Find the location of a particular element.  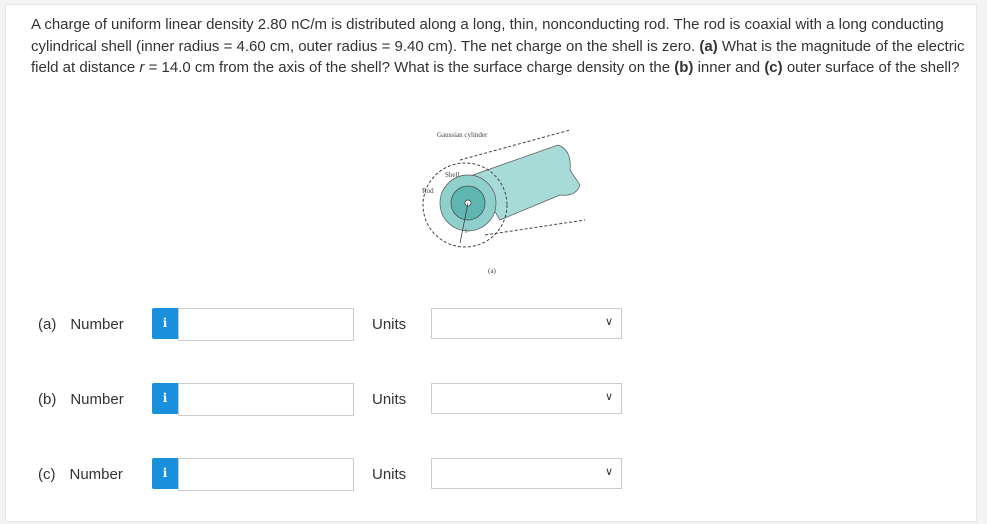

figure-caption: (a) is located at coordinates (492, 271).